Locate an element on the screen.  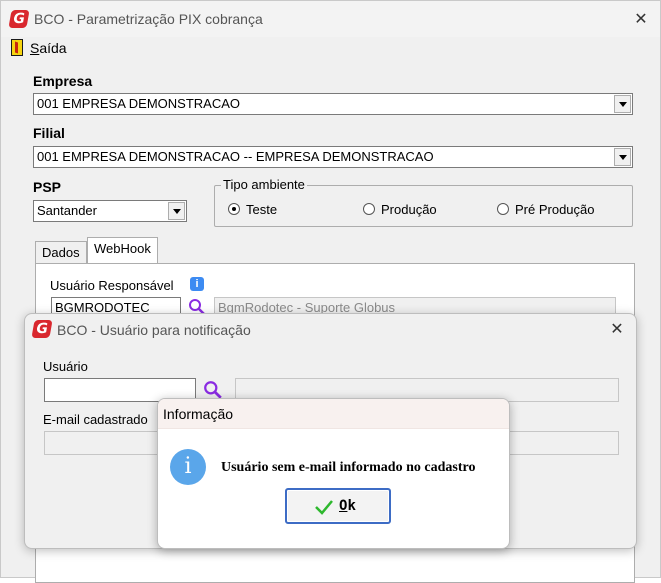
search-icon is located at coordinates (213, 390).